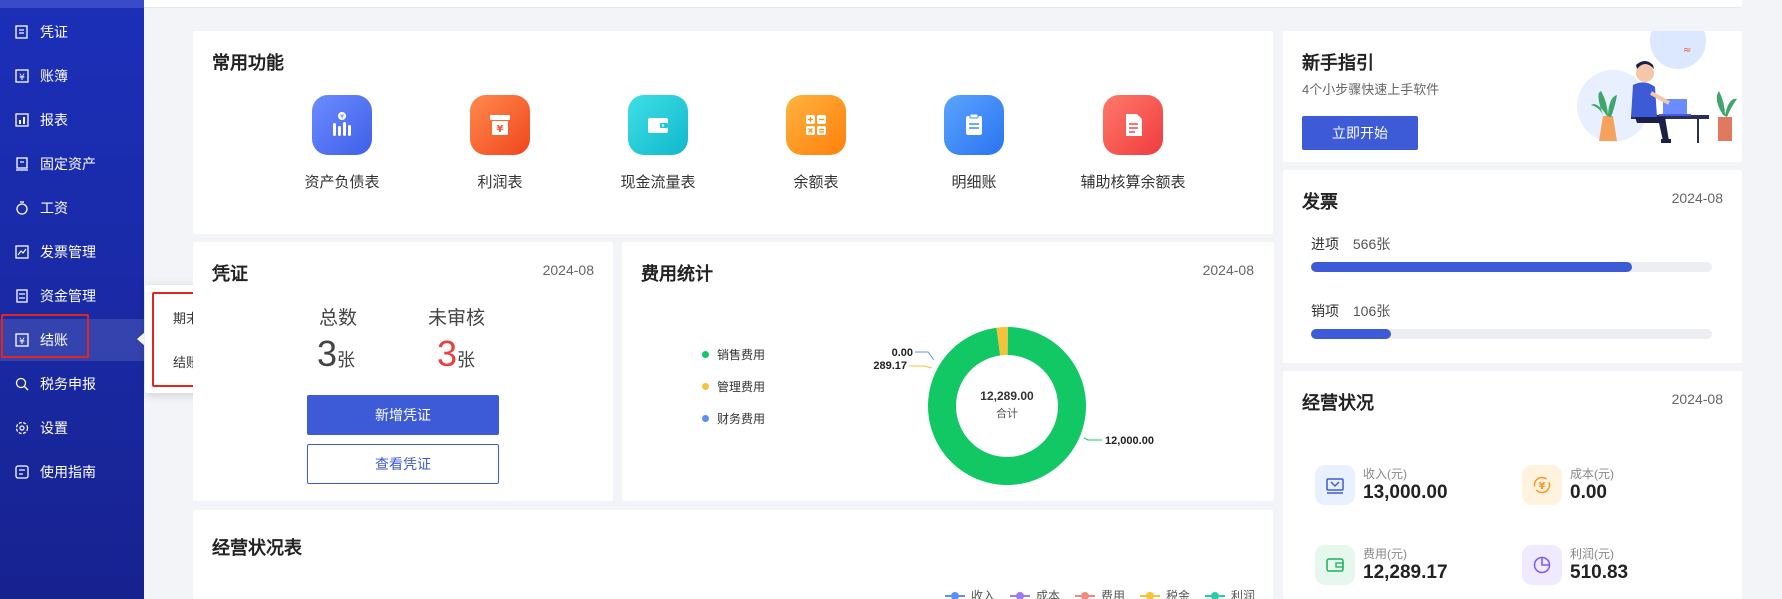  What do you see at coordinates (1592, 554) in the screenshot?
I see `kpi-label: 利润(元)` at bounding box center [1592, 554].